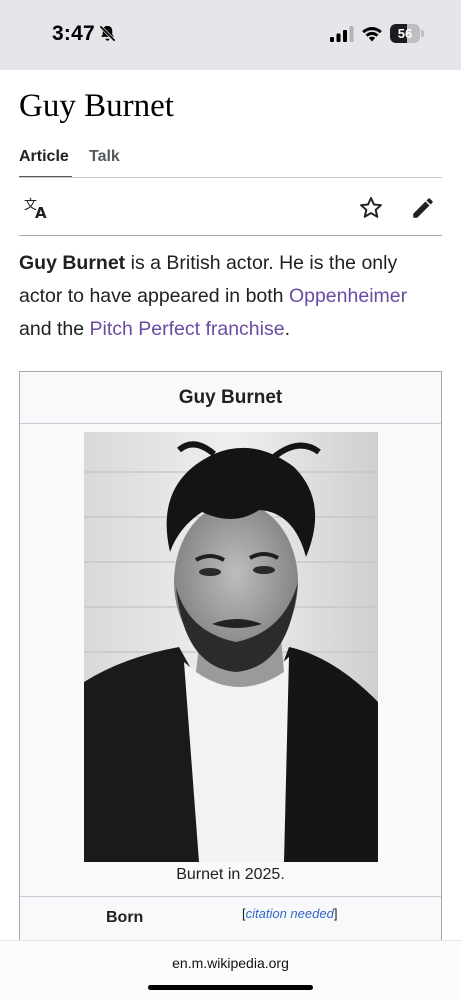 This screenshot has width=461, height=1000. Describe the element at coordinates (186, 329) in the screenshot. I see `link-pitch-perfect-franchise: Pitch Perfect franchise` at that location.